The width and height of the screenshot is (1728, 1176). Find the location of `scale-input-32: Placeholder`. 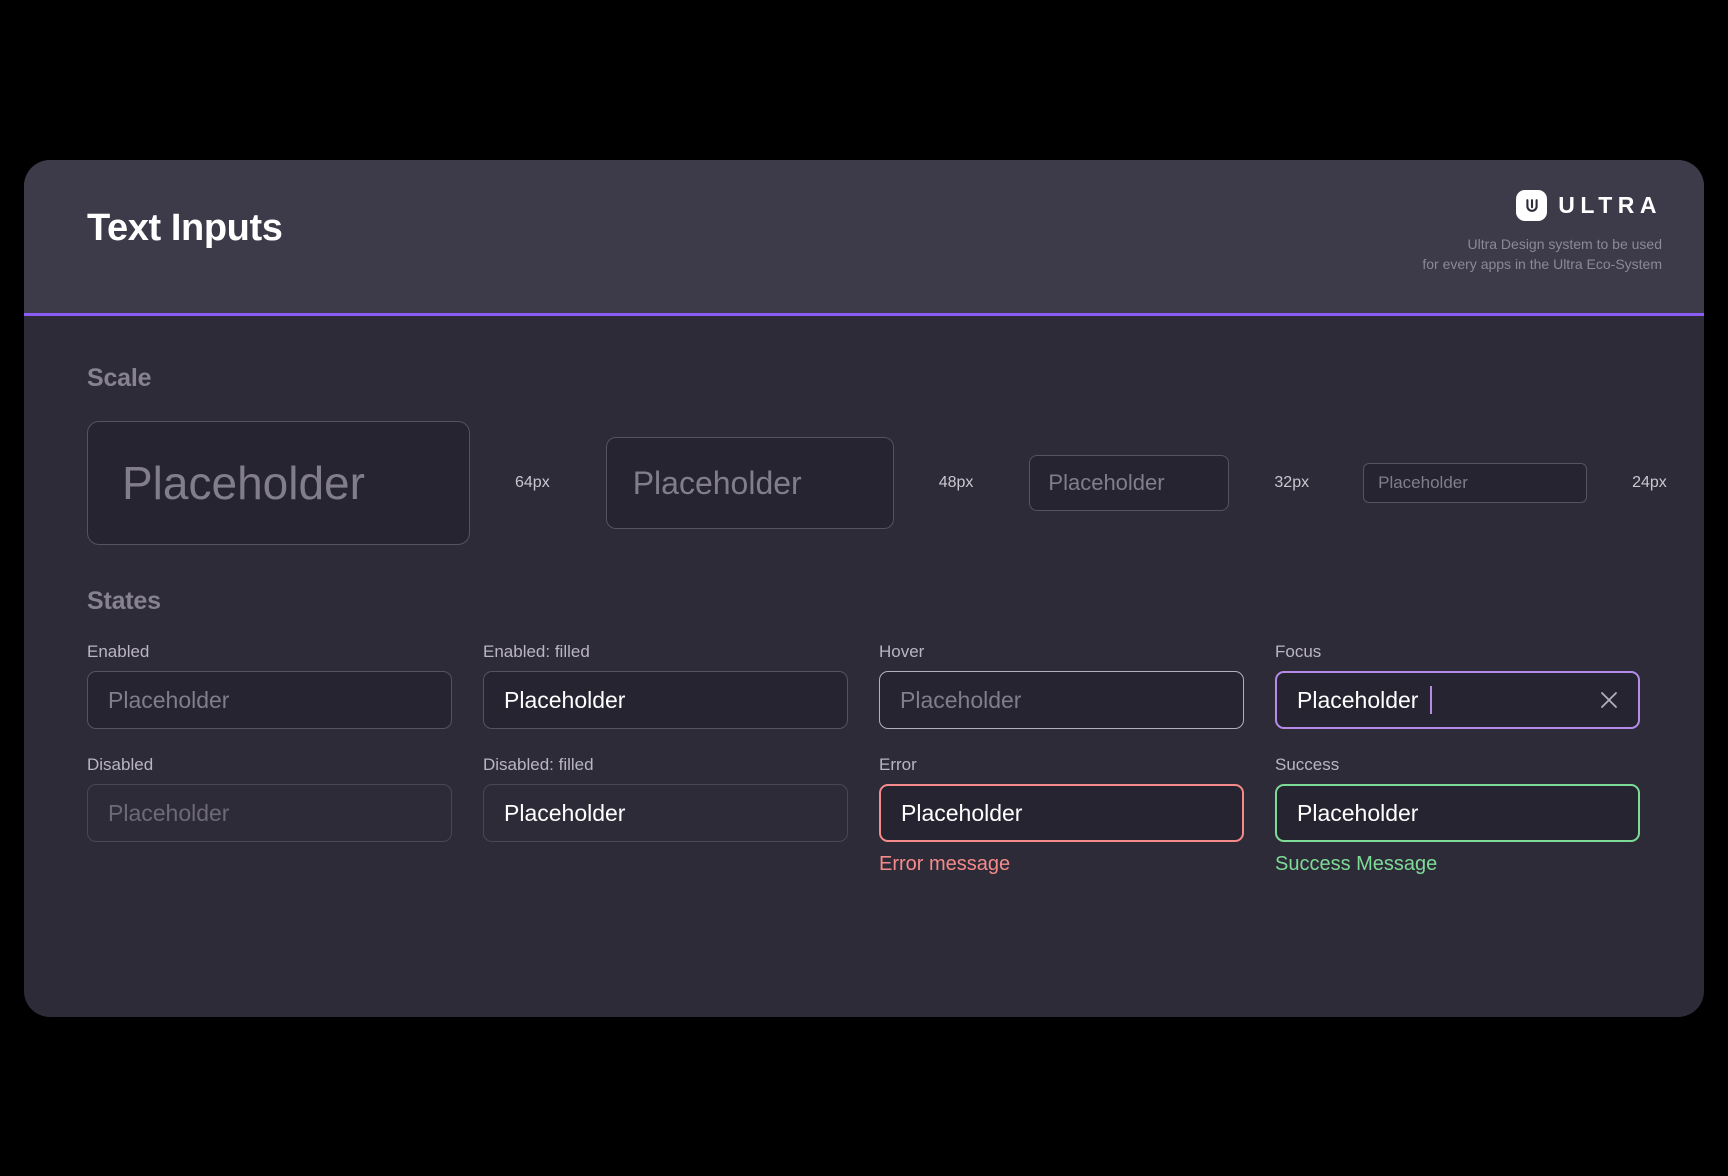

scale-input-32: Placeholder is located at coordinates (1129, 483).